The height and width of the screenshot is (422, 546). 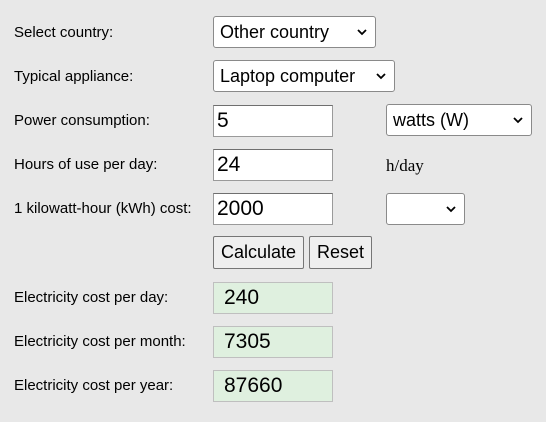 I want to click on power-label: Power consumption:, so click(x=82, y=120).